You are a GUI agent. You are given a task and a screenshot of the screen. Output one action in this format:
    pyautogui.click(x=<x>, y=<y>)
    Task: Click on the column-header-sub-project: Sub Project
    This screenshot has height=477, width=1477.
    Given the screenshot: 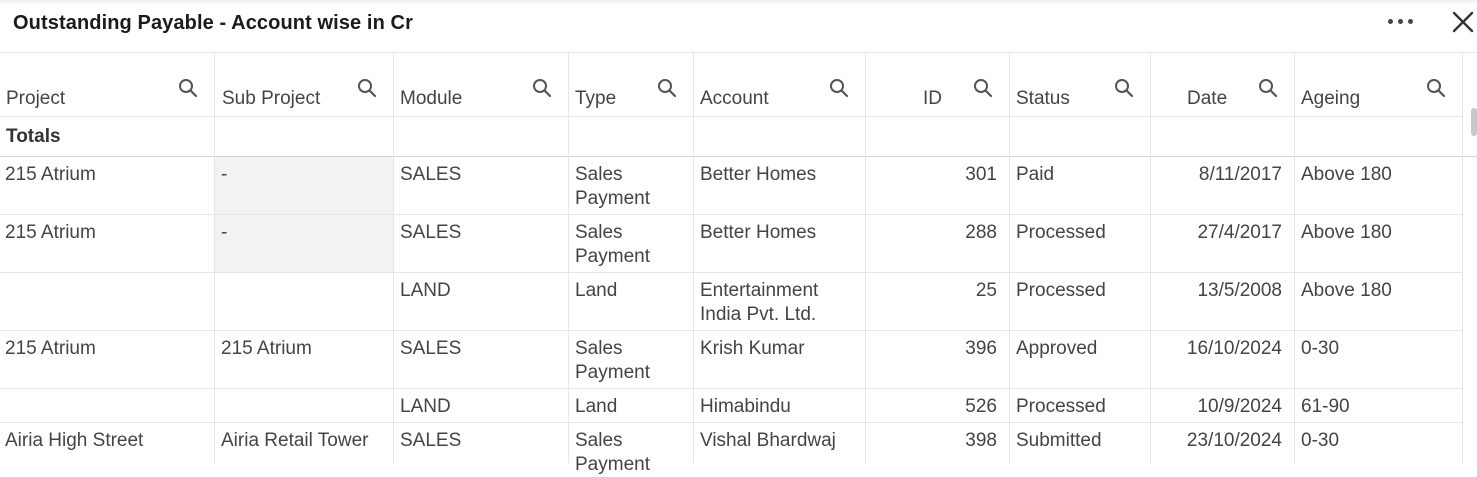 What is the action you would take?
    pyautogui.click(x=303, y=84)
    